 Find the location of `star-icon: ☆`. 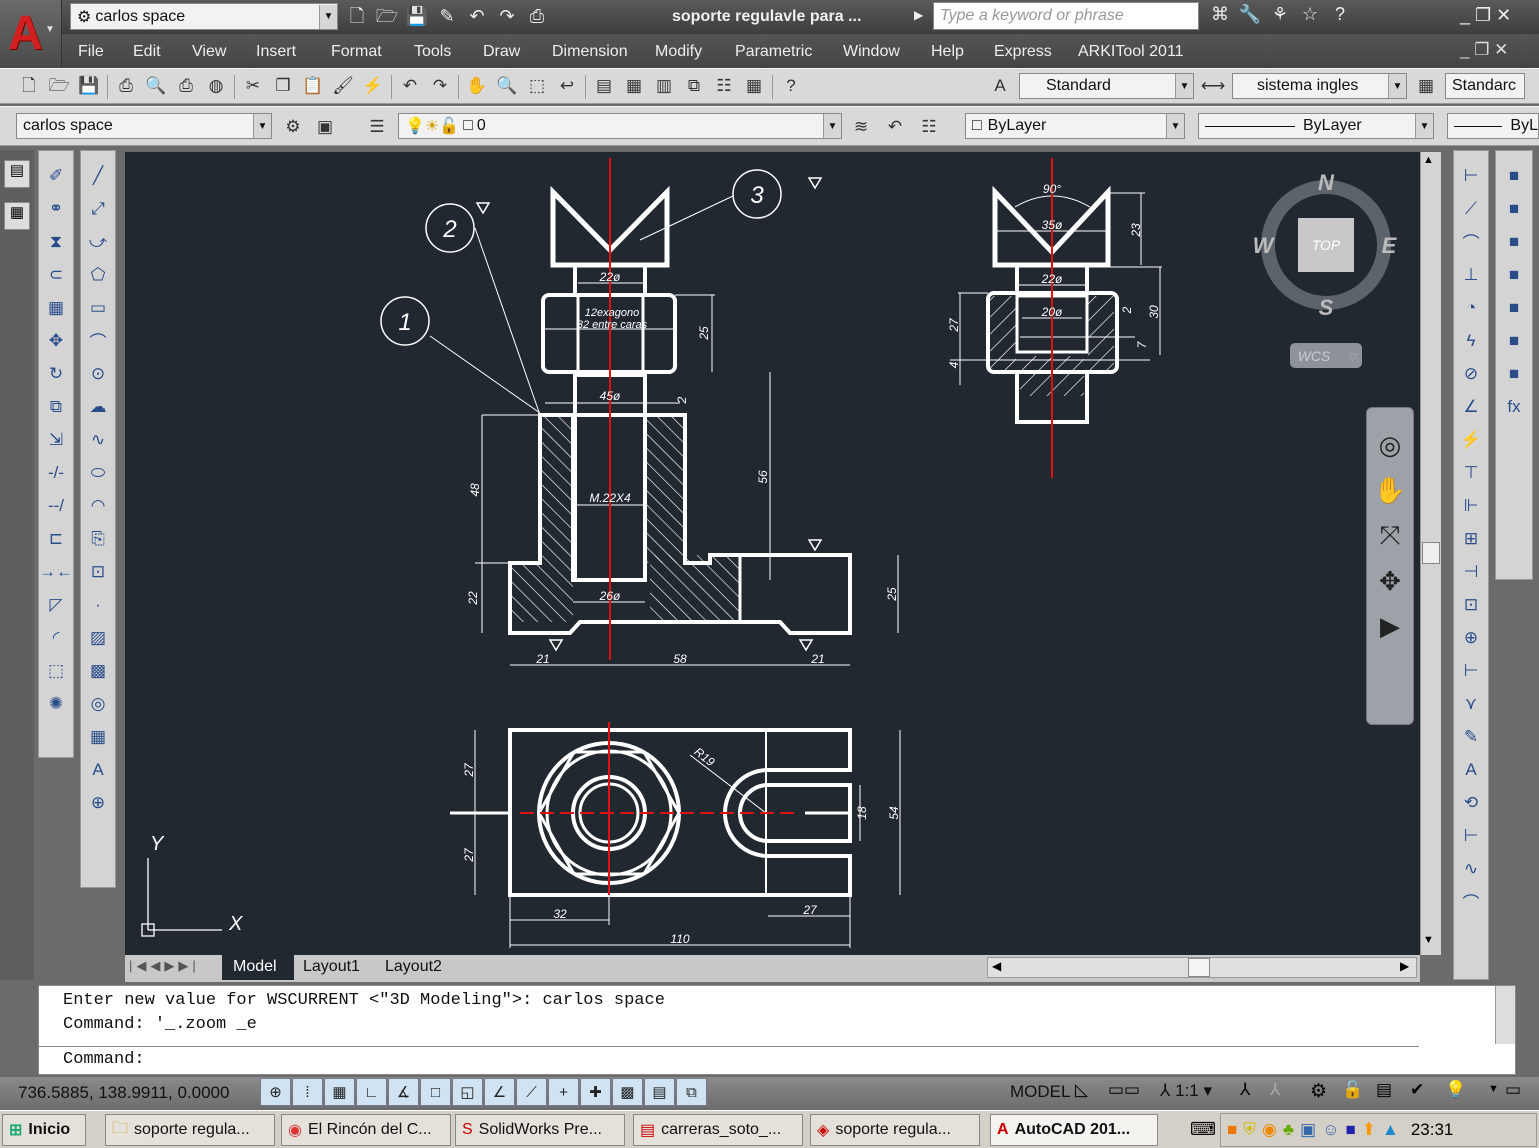

star-icon: ☆ is located at coordinates (1310, 14).